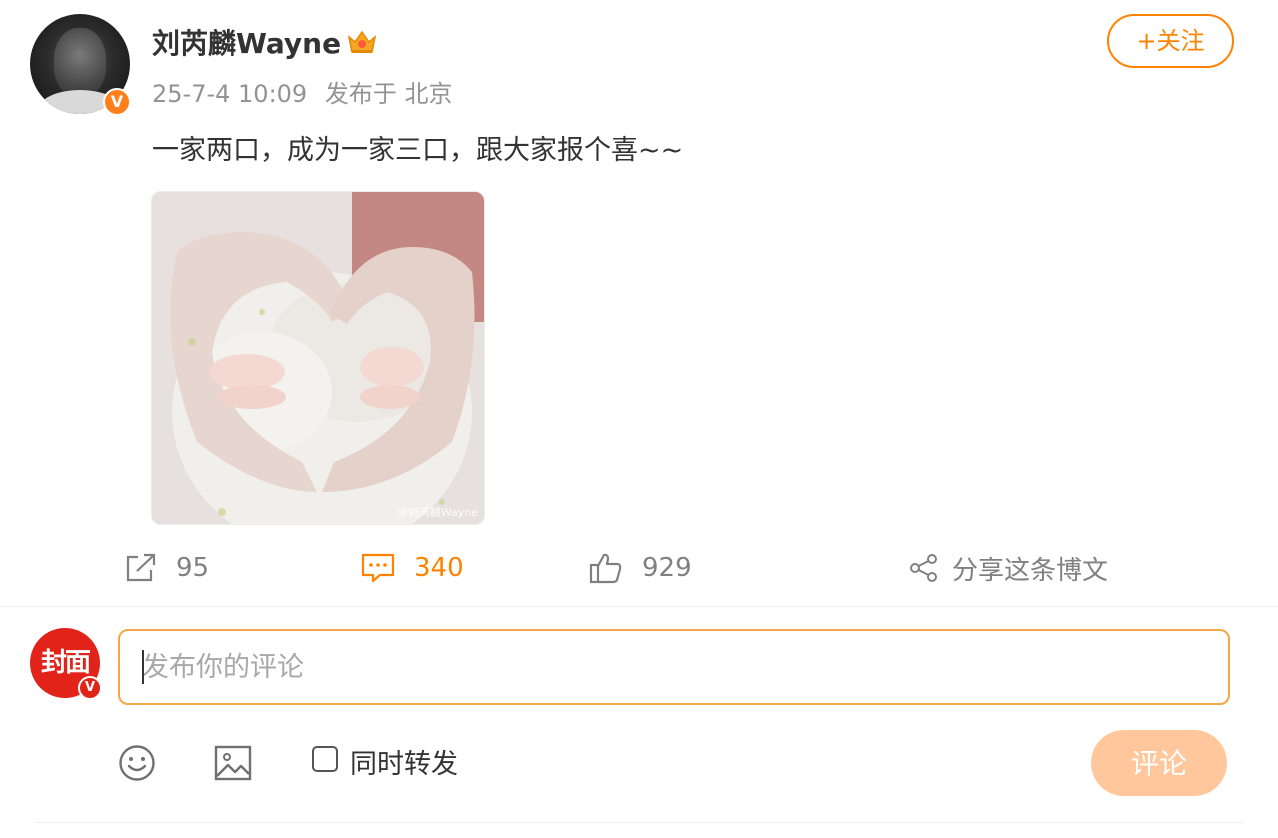  Describe the element at coordinates (418, 150) in the screenshot. I see `post-text: 一家两口，成为一家三口，跟大家报个喜~~` at that location.